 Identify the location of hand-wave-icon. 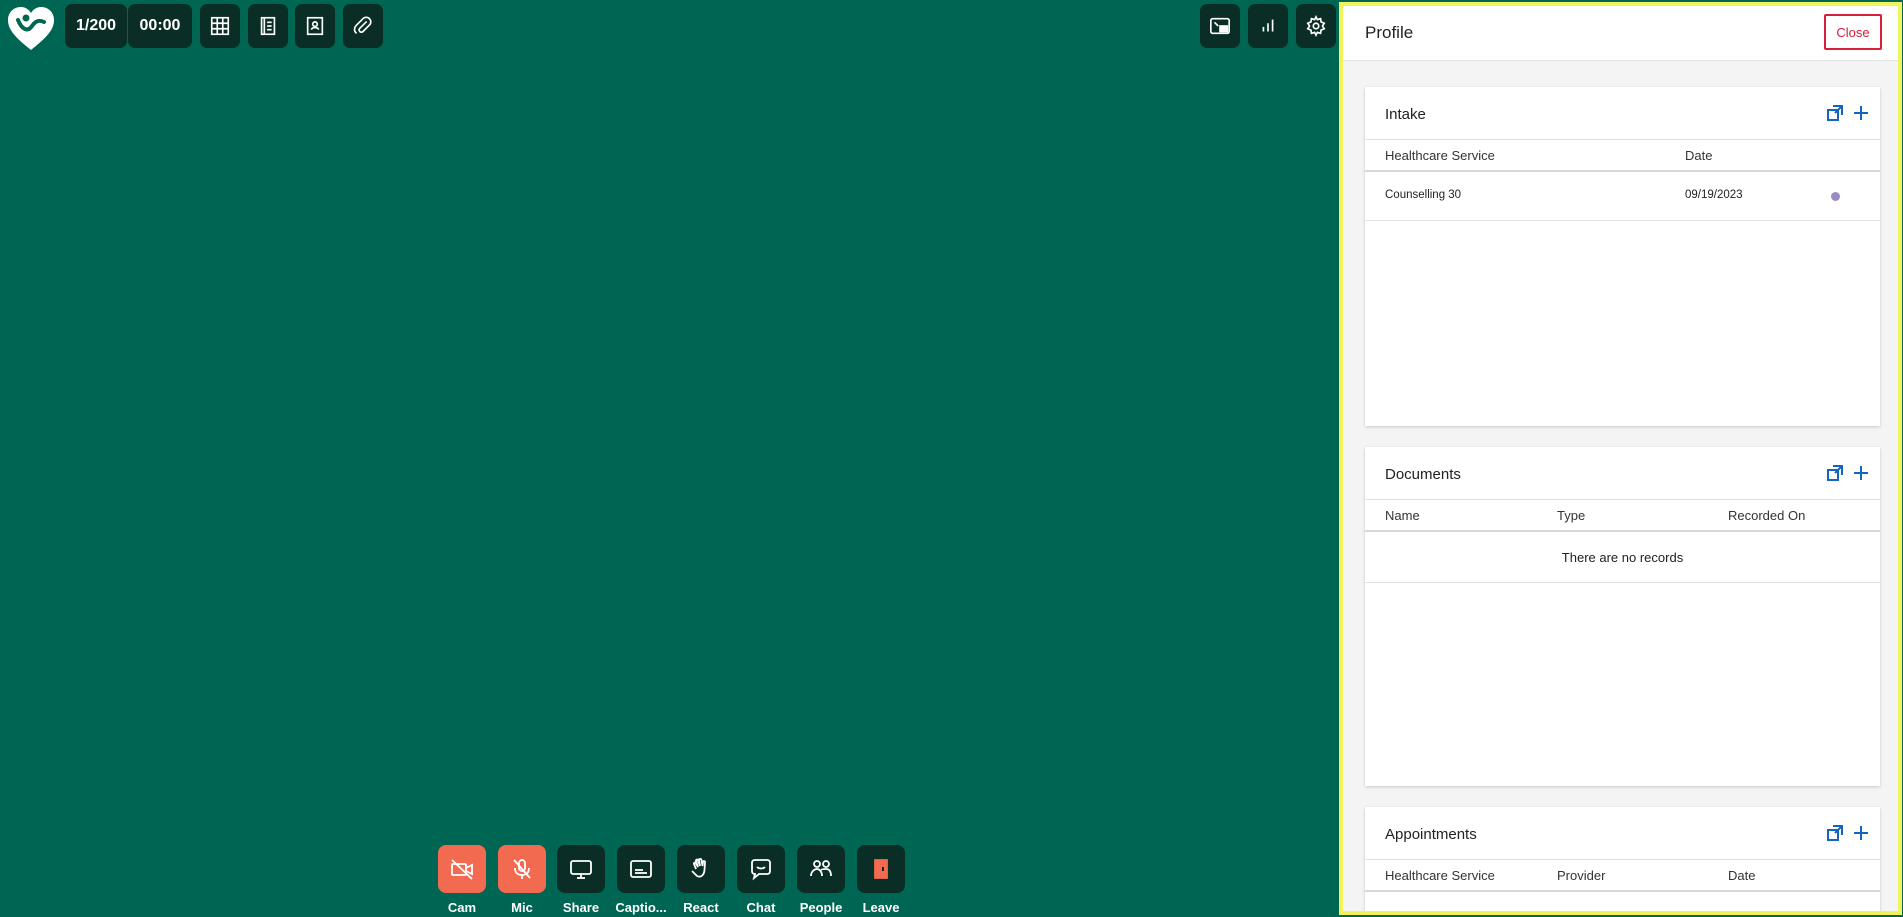
(698, 867).